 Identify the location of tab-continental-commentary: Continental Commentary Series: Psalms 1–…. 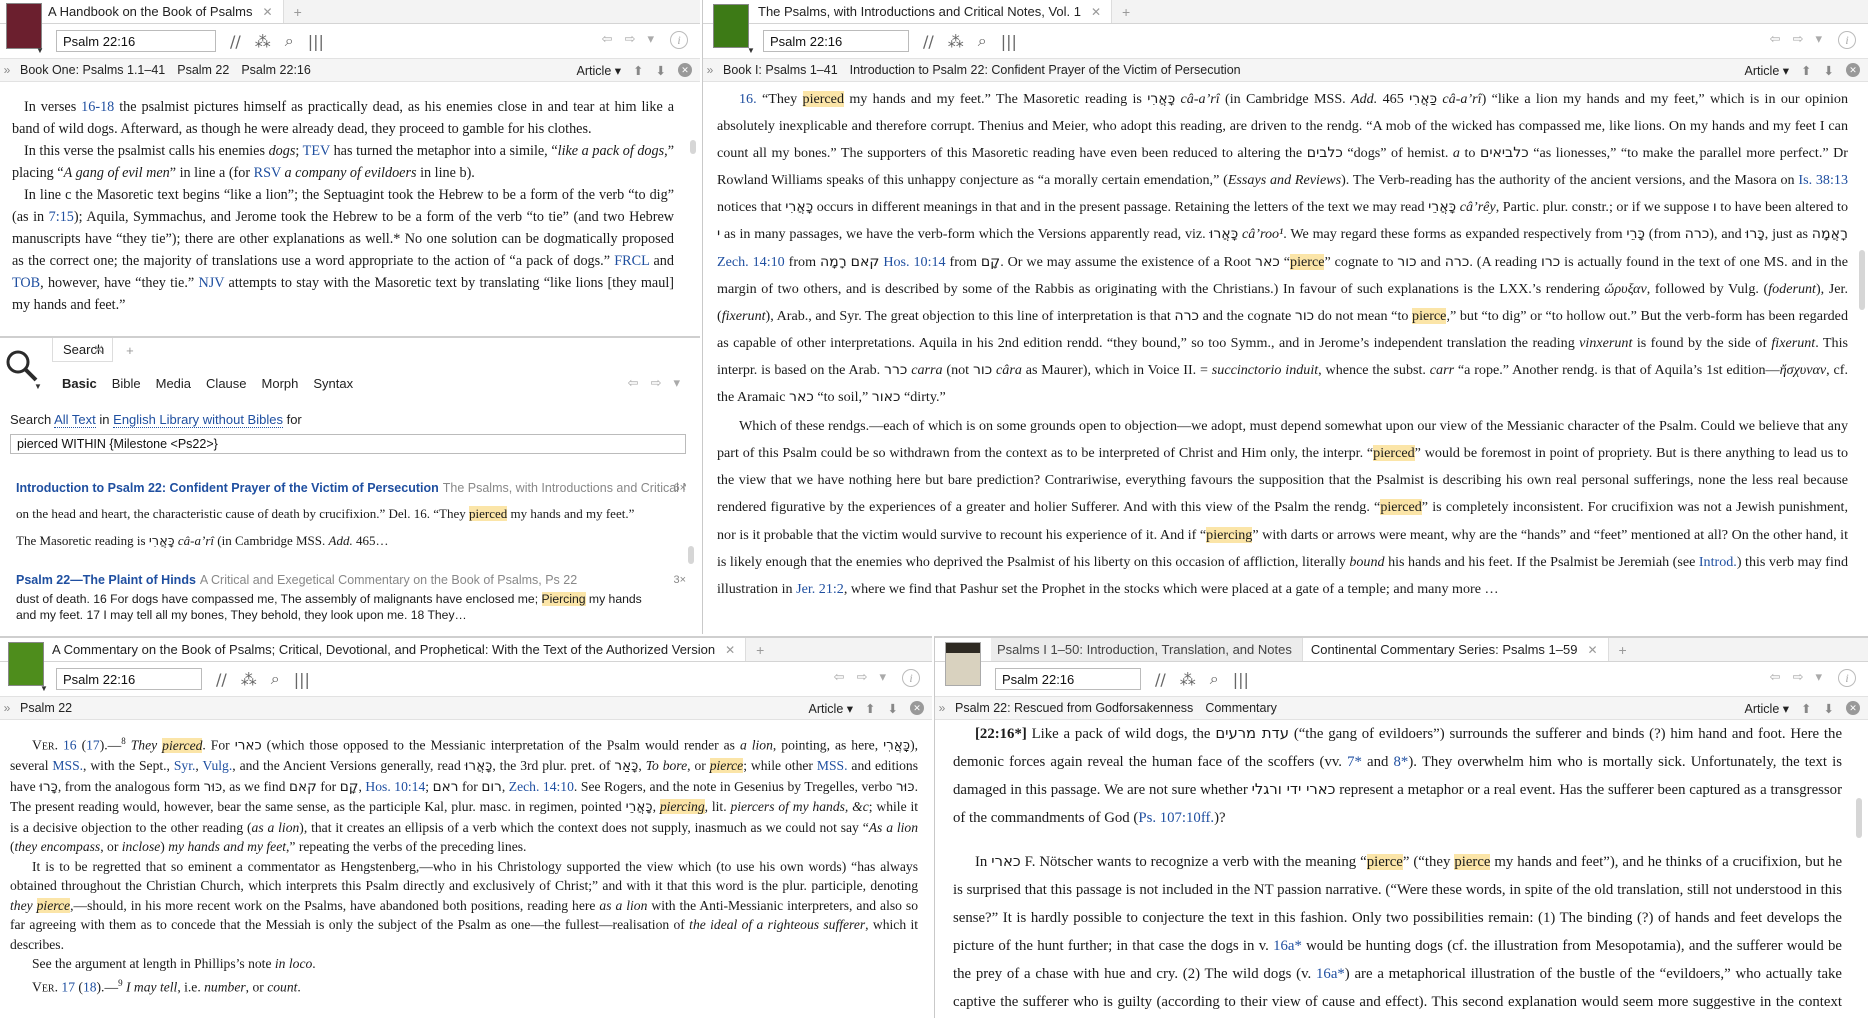
(1455, 649).